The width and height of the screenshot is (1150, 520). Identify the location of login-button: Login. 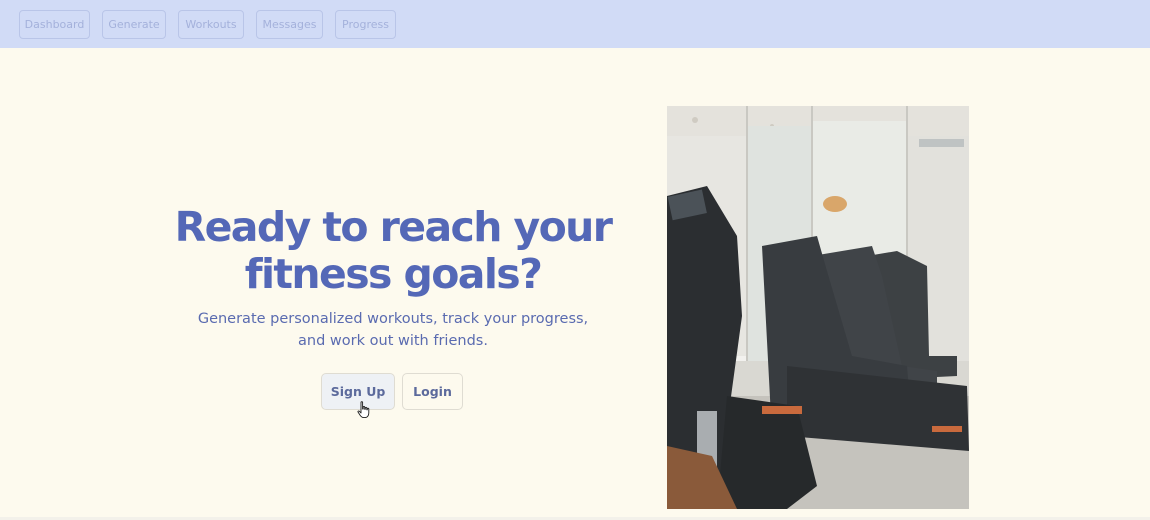
(432, 391).